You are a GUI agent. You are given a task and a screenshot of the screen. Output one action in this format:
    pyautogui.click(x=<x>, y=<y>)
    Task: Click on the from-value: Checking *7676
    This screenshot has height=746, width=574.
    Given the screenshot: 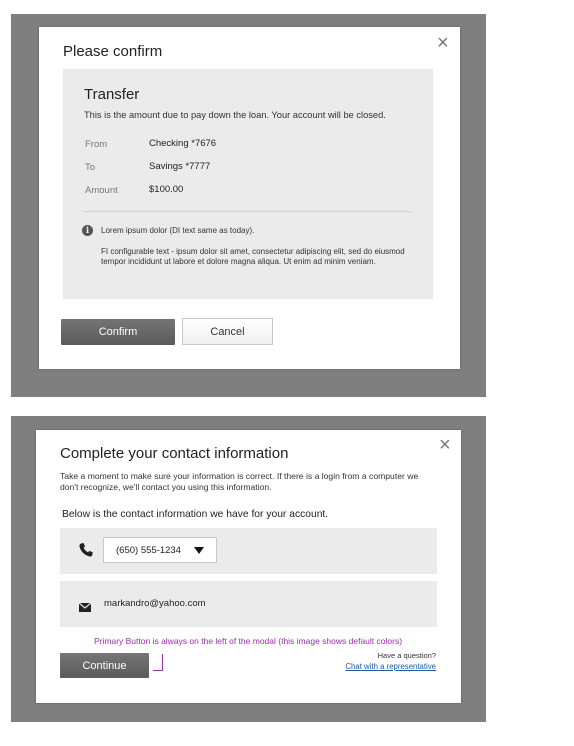 What is the action you would take?
    pyautogui.click(x=183, y=143)
    